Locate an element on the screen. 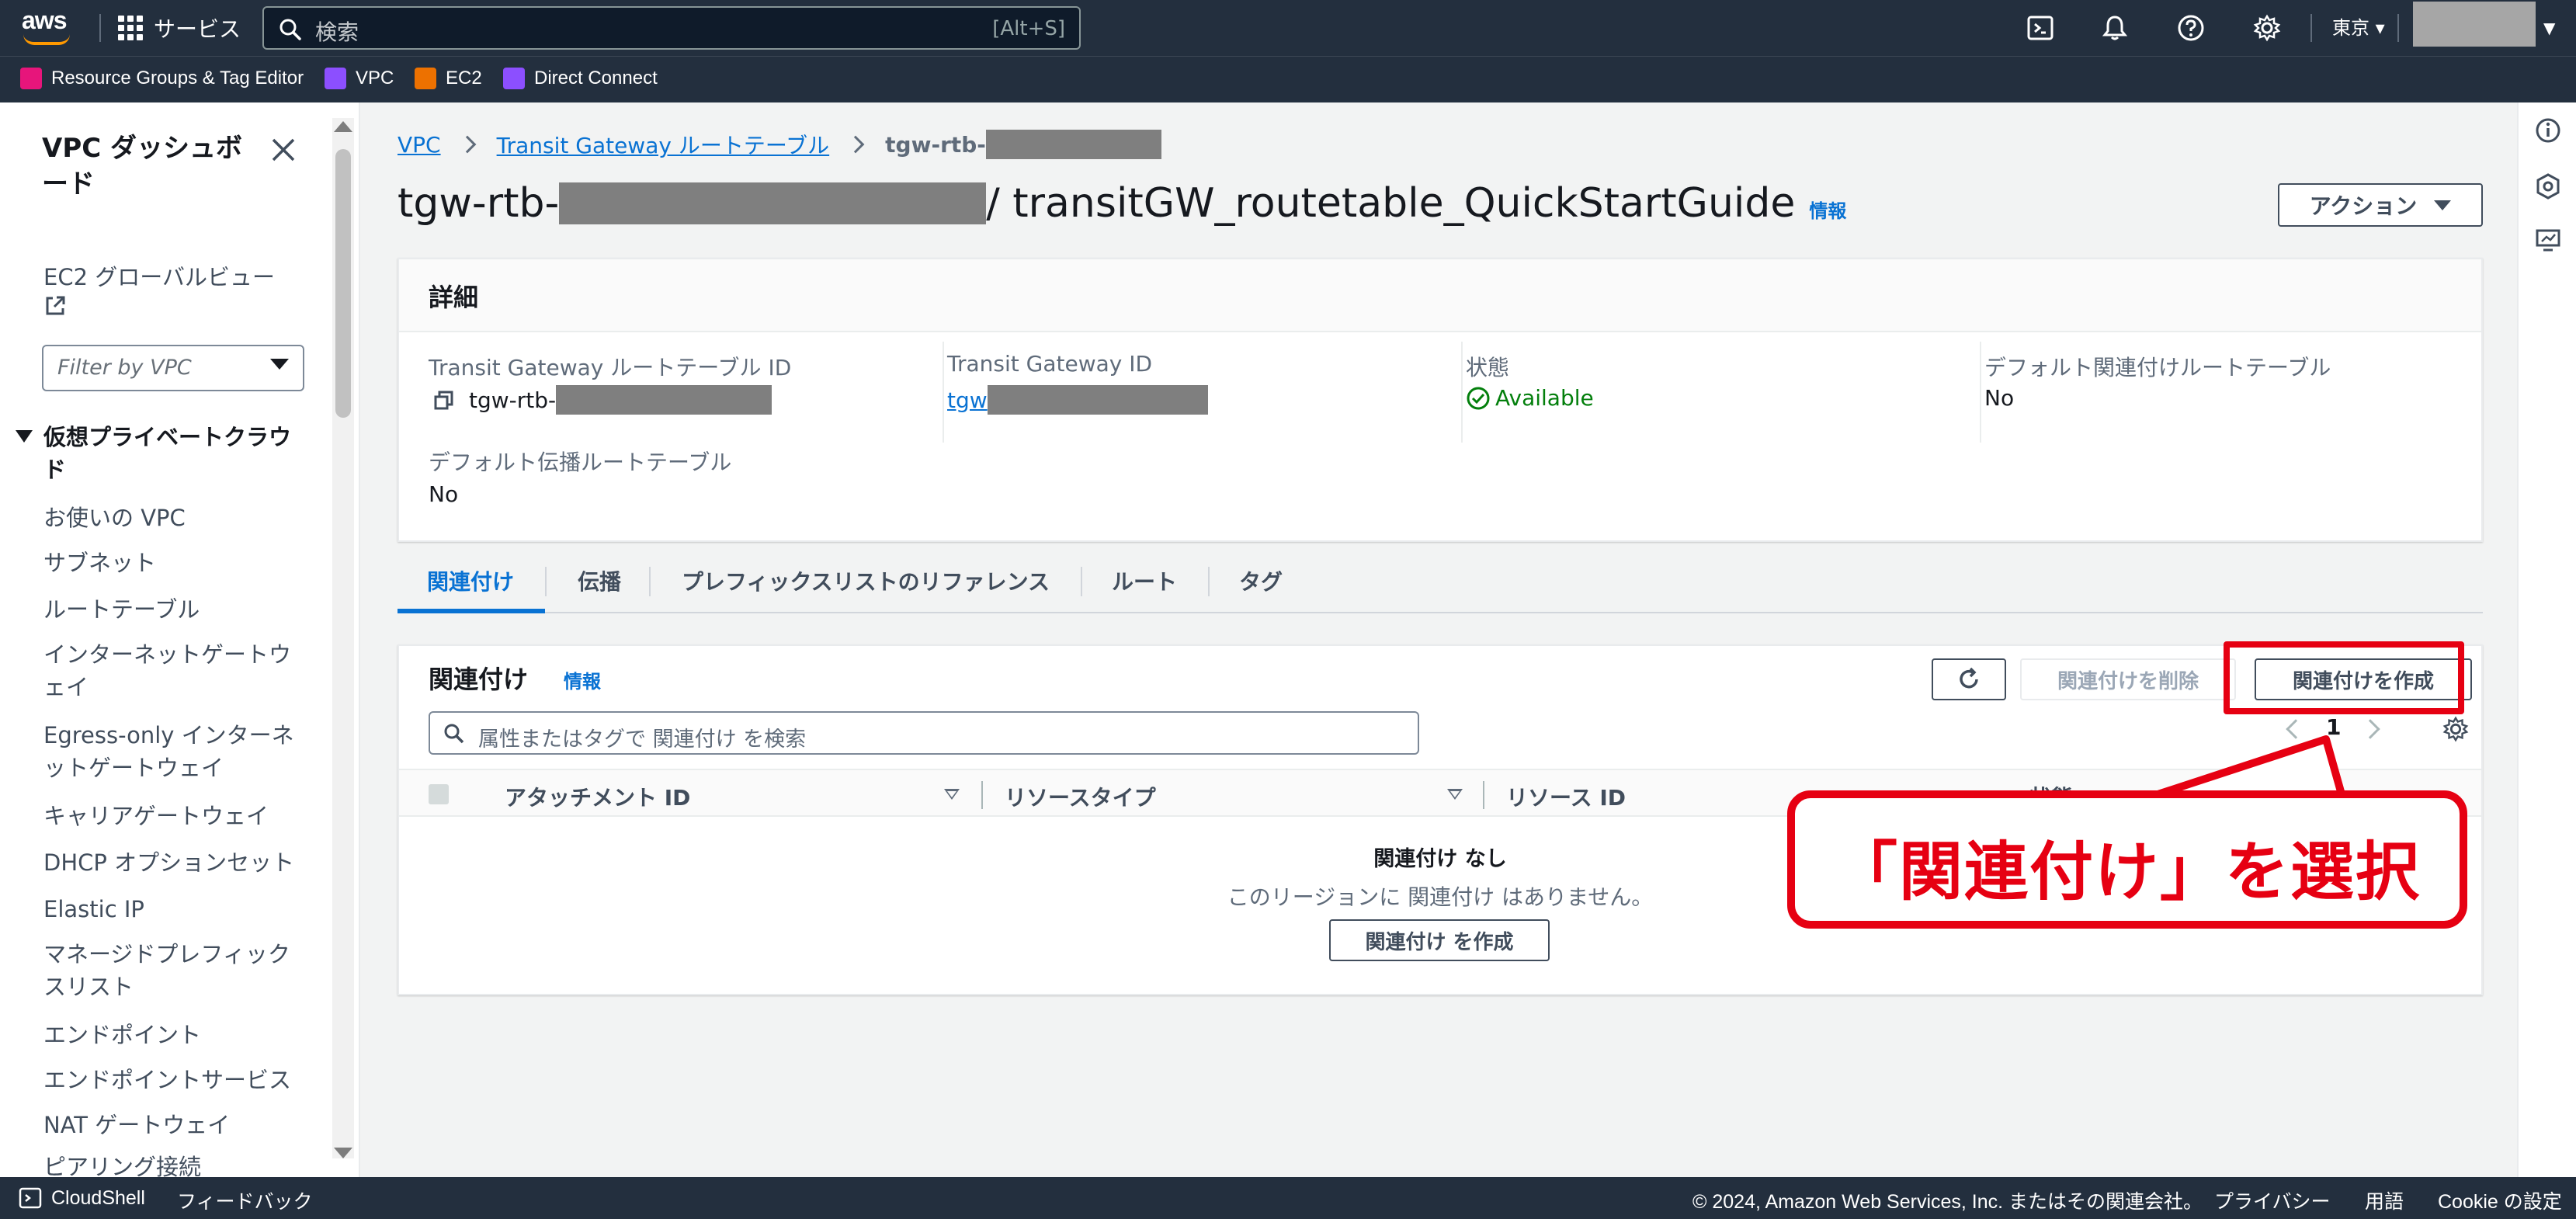  column-header-resource-id: リソース ID is located at coordinates (1566, 797).